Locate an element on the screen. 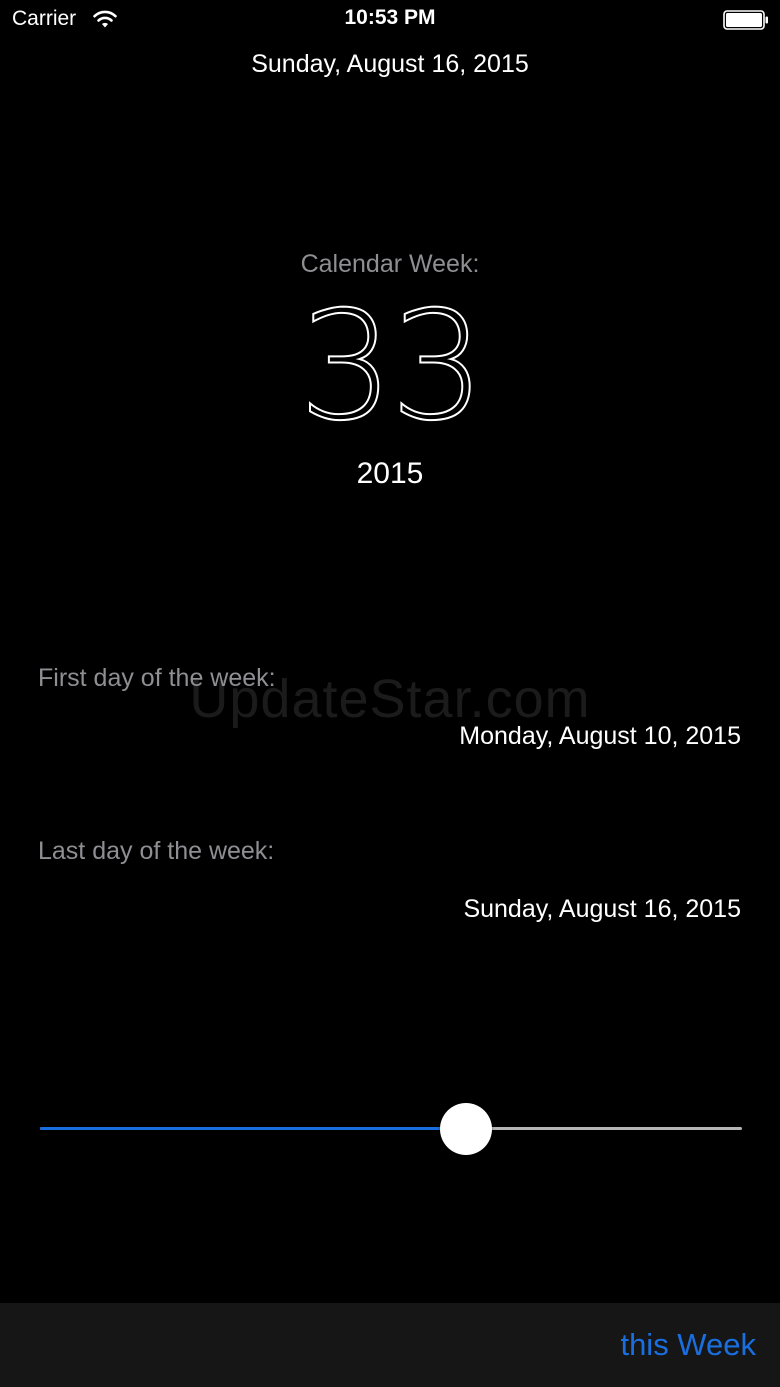  first-day-label: First day of the week: is located at coordinates (157, 678).